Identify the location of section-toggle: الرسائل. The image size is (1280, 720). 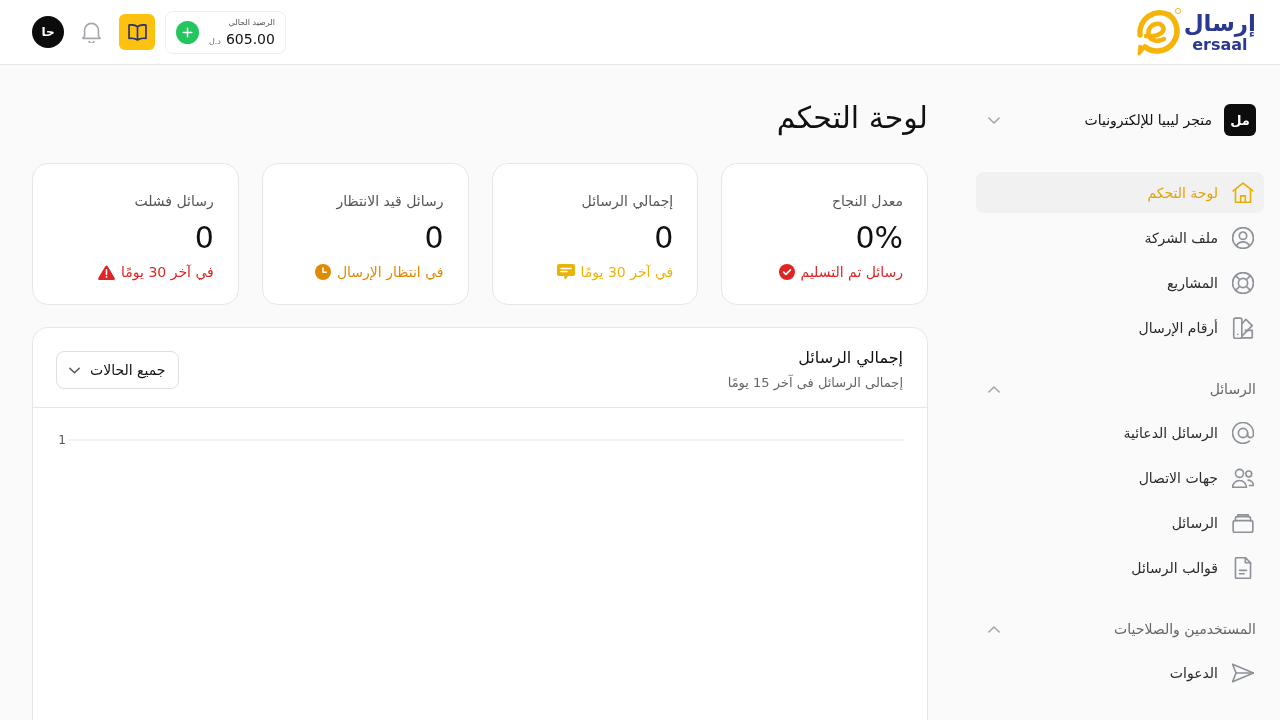
(1120, 389).